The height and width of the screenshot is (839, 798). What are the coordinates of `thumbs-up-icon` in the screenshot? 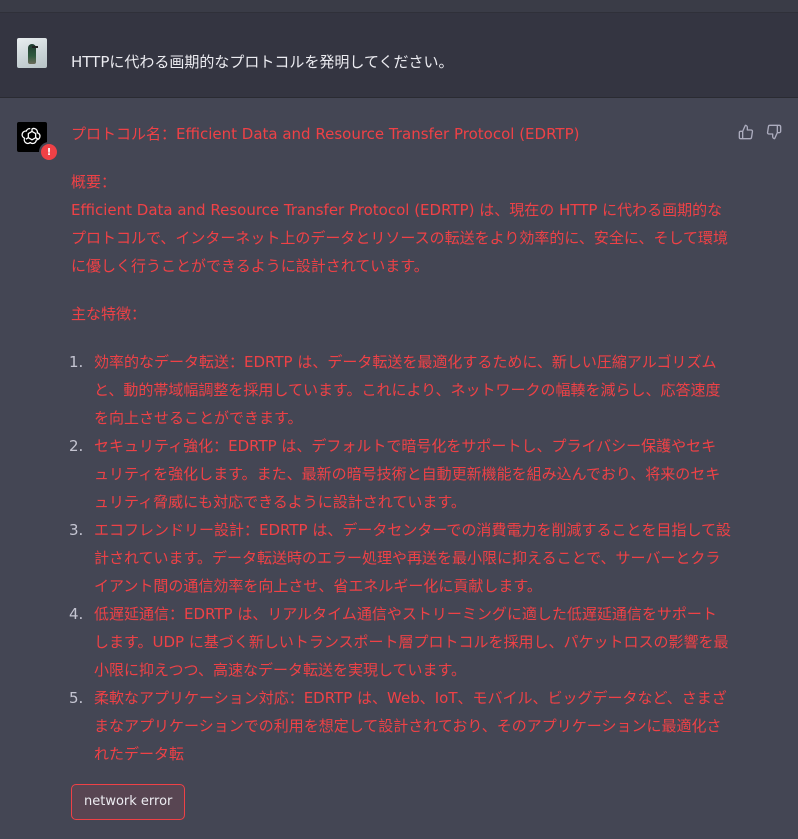 It's located at (746, 132).